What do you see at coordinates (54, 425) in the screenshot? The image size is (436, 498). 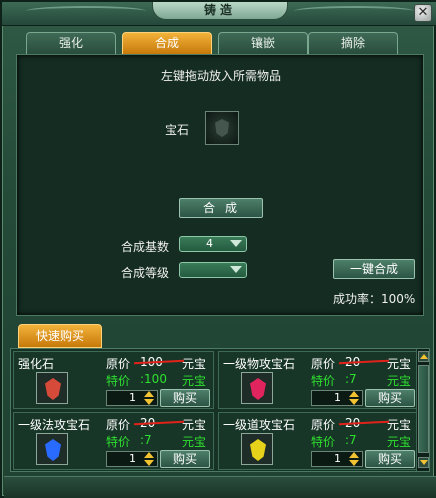 I see `item-name: 一级法攻宝石` at bounding box center [54, 425].